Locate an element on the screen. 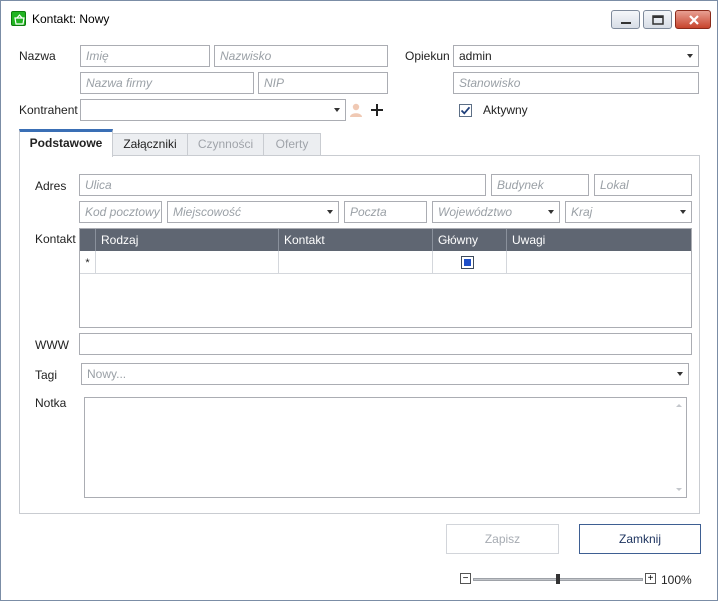 Image resolution: width=718 pixels, height=601 pixels. company-placeholder: Nazwa firmy is located at coordinates (119, 83).